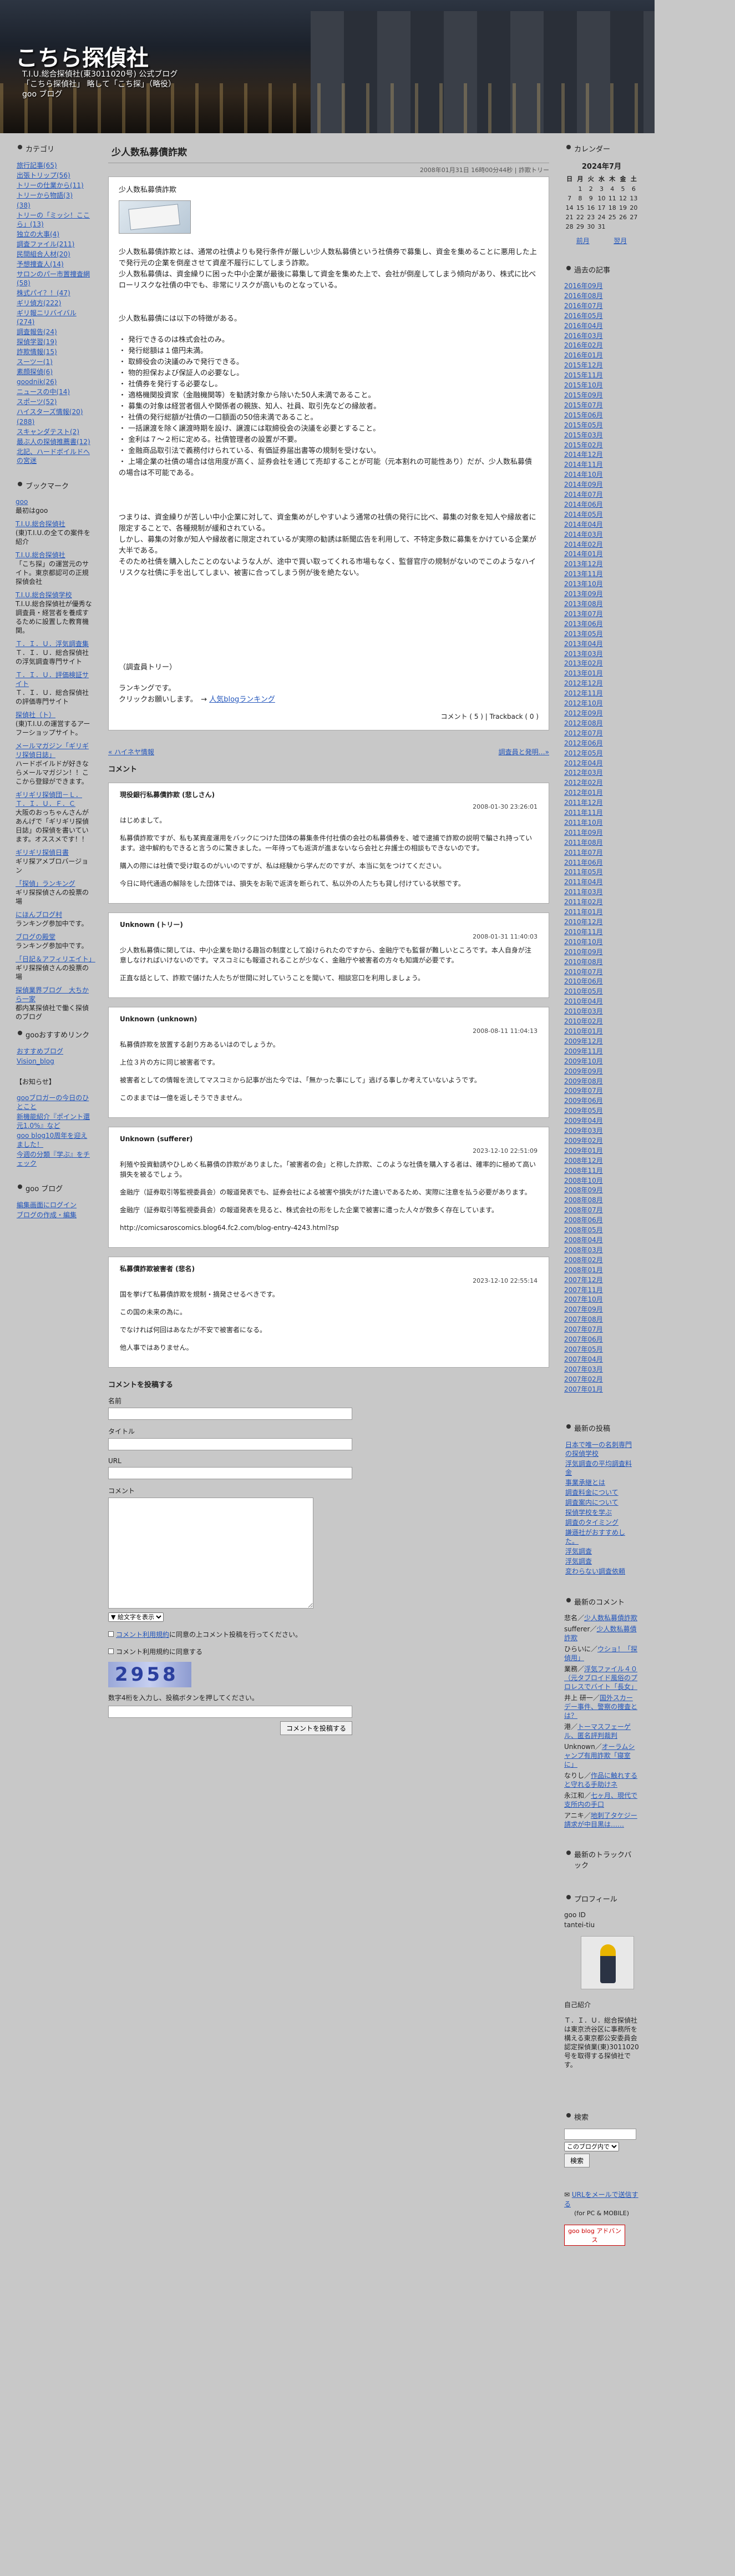  I want to click on calendar-day: 25, so click(612, 217).